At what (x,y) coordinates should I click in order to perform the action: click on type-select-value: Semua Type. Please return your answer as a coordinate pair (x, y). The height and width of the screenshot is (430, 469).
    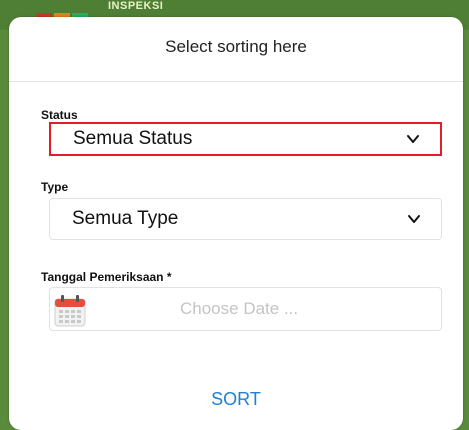
    Looking at the image, I should click on (125, 218).